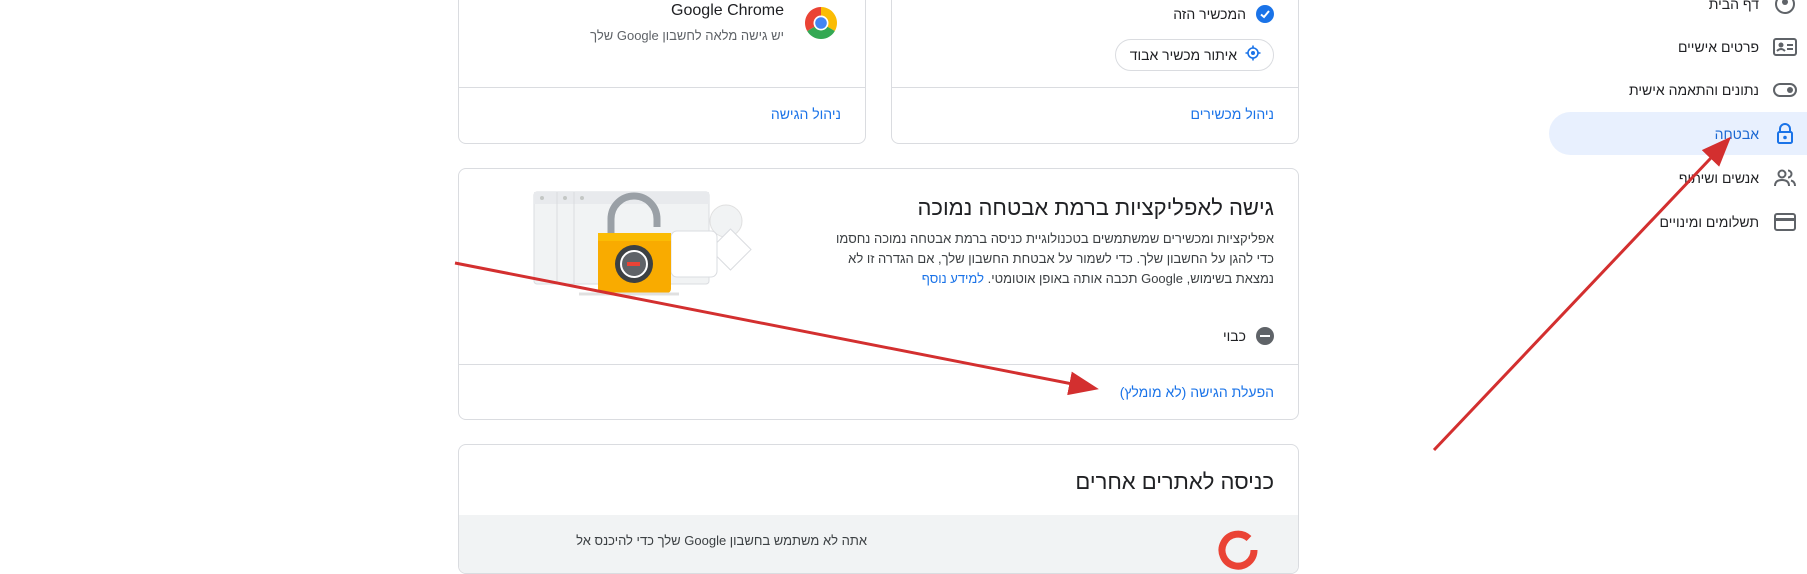  What do you see at coordinates (1265, 14) in the screenshot?
I see `checkmark-icon` at bounding box center [1265, 14].